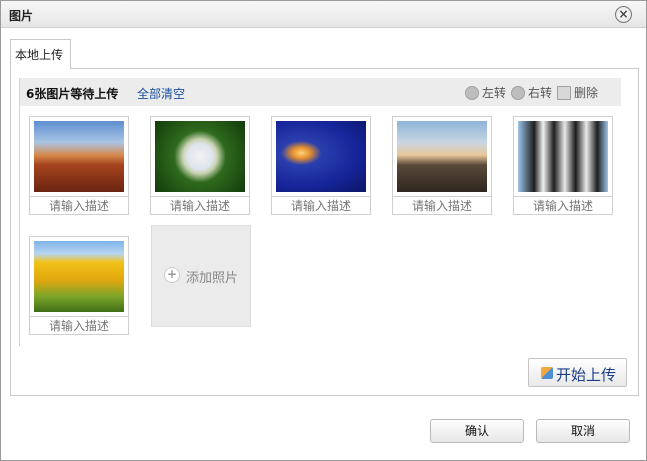  Describe the element at coordinates (172, 275) in the screenshot. I see `plus-icon: +` at that location.